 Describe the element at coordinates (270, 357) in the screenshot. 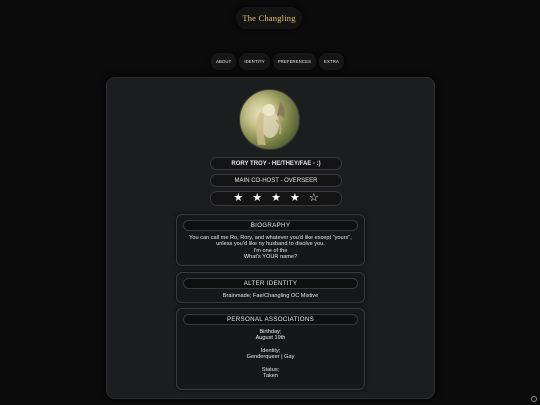

I see `association-value: Genderqueer | Gay` at that location.